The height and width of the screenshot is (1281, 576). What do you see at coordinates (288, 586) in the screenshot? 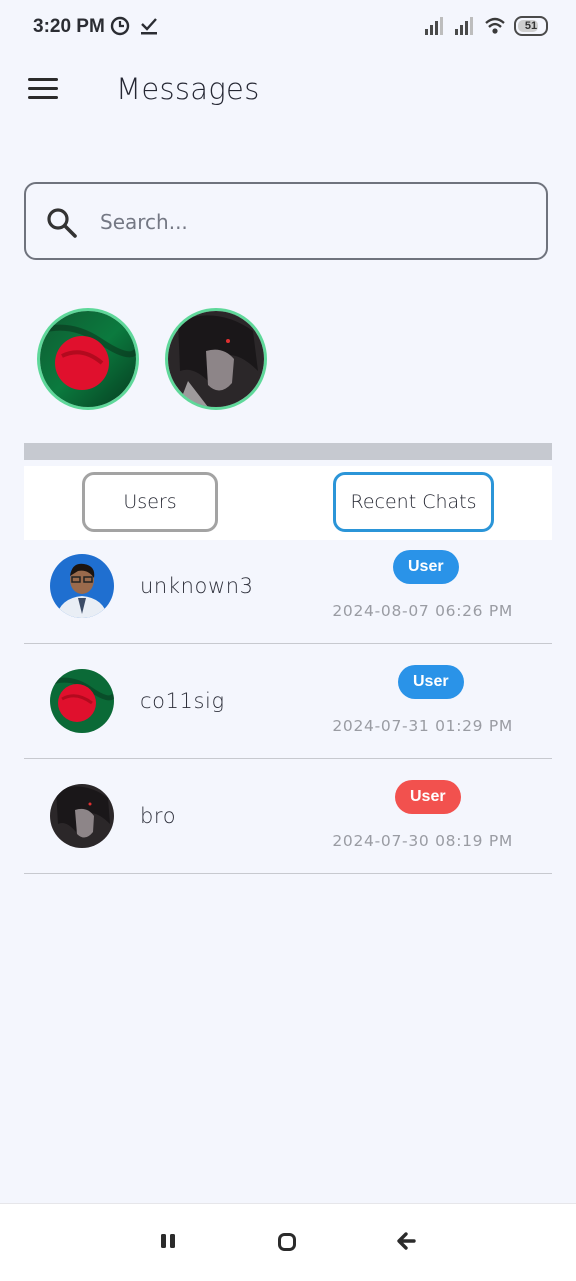
I see `chat-row: unknown3 User 2024-08-07 06:26 PM` at bounding box center [288, 586].